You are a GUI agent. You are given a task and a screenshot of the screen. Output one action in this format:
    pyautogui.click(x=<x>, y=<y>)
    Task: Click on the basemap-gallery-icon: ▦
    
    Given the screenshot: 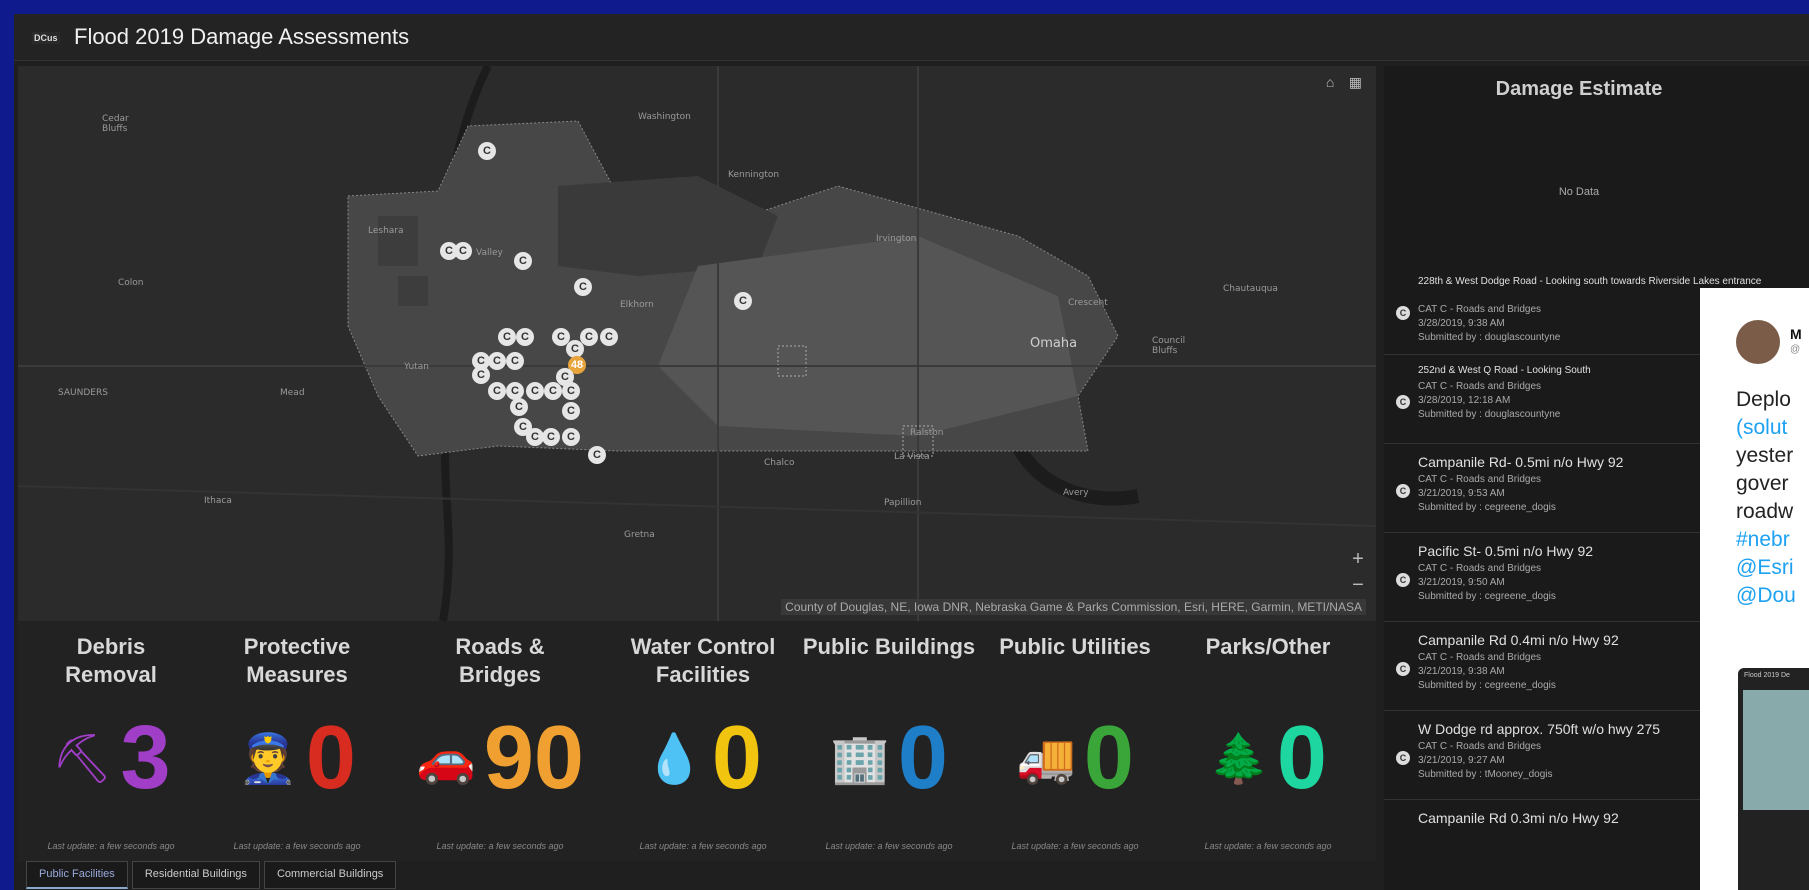 What is the action you would take?
    pyautogui.click(x=1355, y=82)
    